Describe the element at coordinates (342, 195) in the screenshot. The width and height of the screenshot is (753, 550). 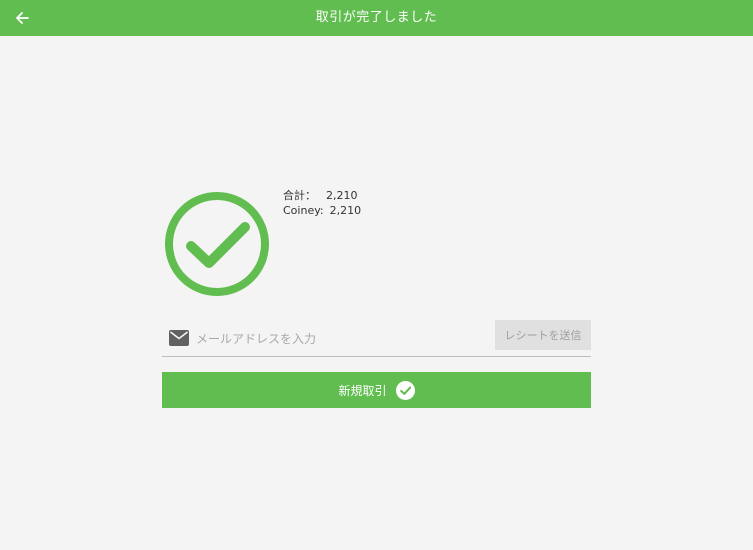
I see `total-value: 2,210` at that location.